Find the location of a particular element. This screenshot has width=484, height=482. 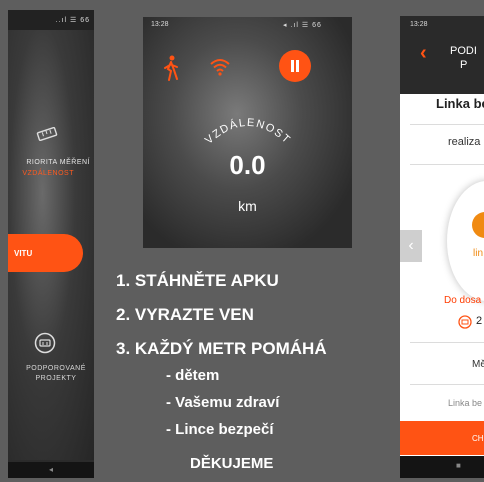

title-line2: P is located at coordinates (464, 65).